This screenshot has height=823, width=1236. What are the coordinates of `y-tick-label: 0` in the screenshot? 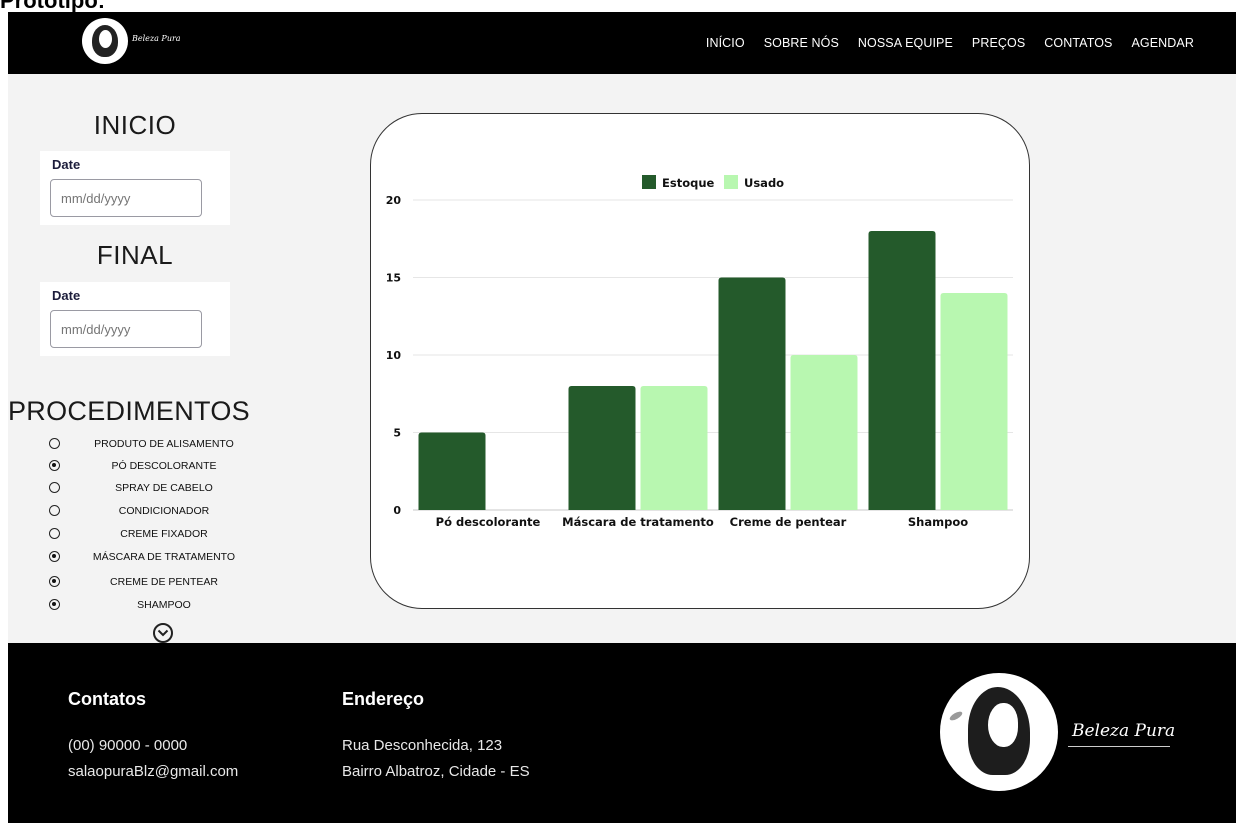 It's located at (397, 510).